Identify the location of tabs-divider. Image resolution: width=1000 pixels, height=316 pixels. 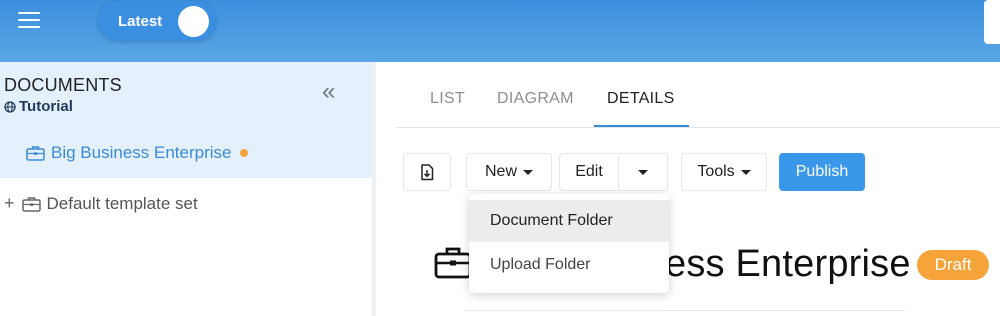
(698, 127).